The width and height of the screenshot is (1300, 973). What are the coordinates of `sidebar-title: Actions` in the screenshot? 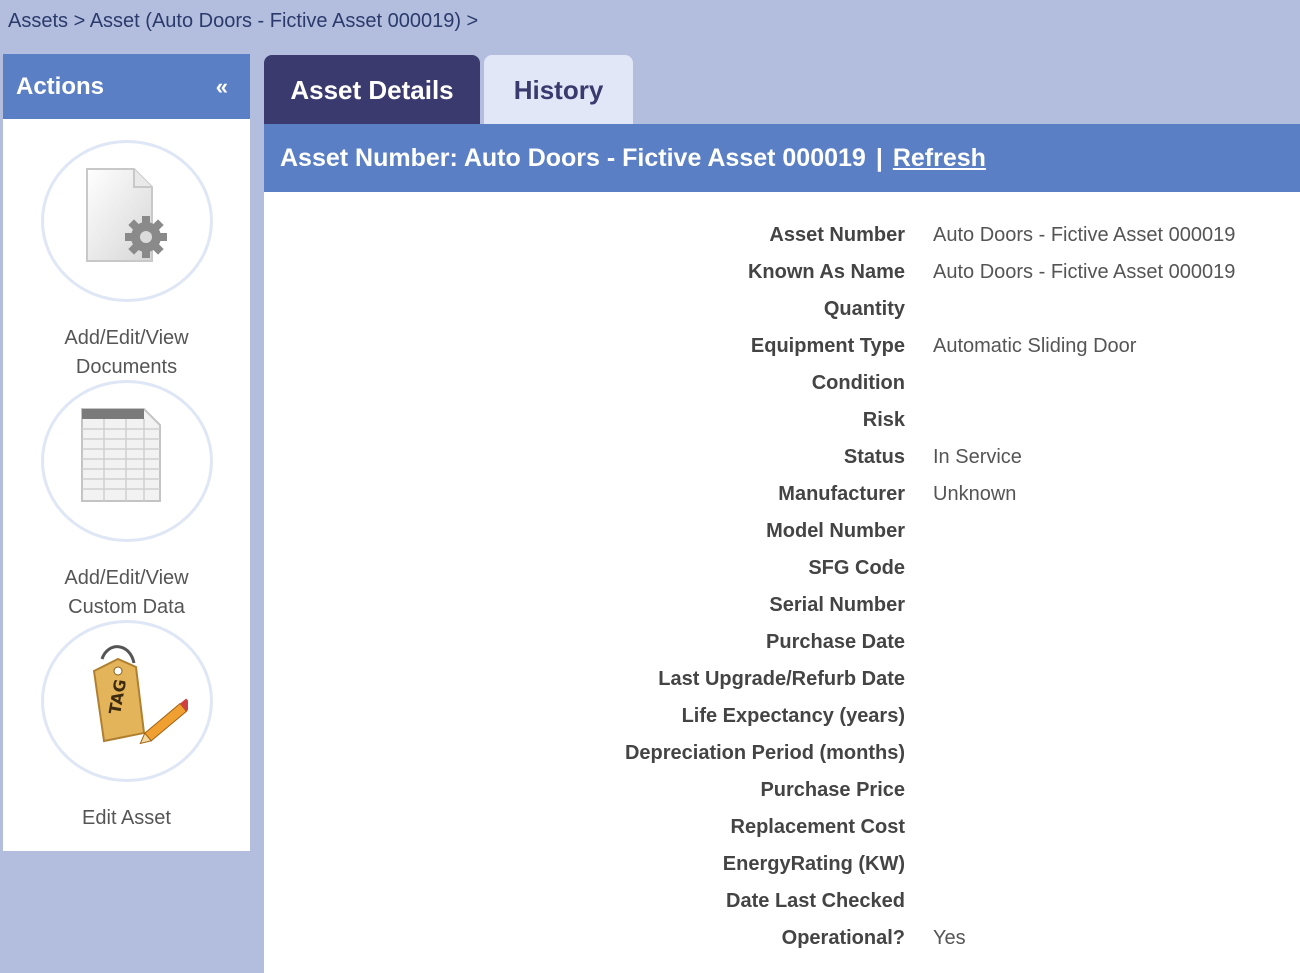 It's located at (60, 86).